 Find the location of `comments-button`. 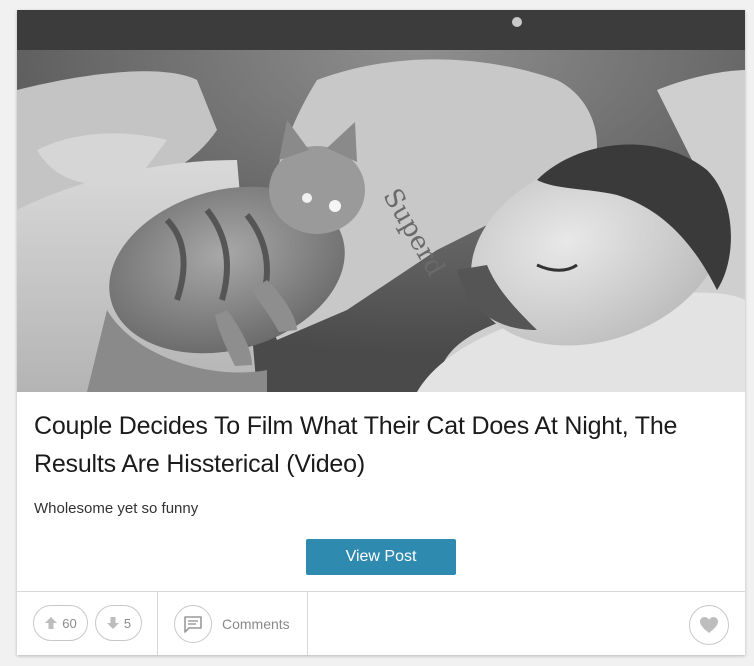

comments-button is located at coordinates (193, 624).